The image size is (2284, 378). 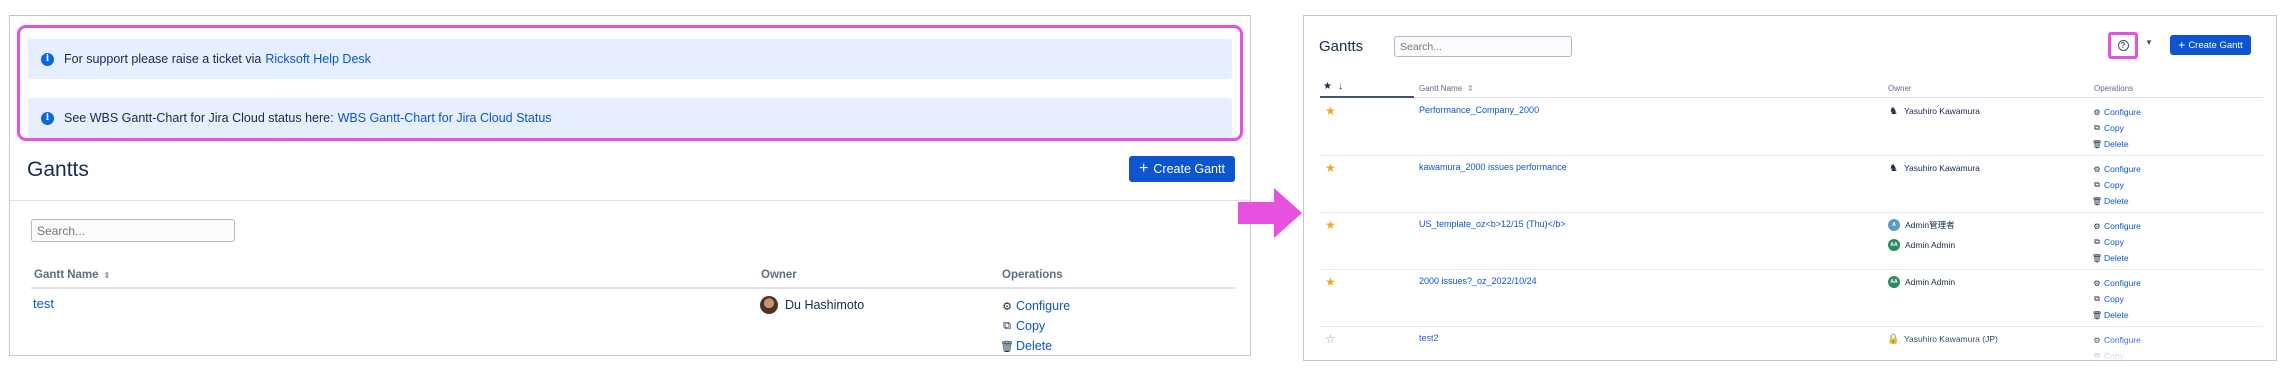 What do you see at coordinates (1340, 86) in the screenshot?
I see `arrow-down-icon: ↓` at bounding box center [1340, 86].